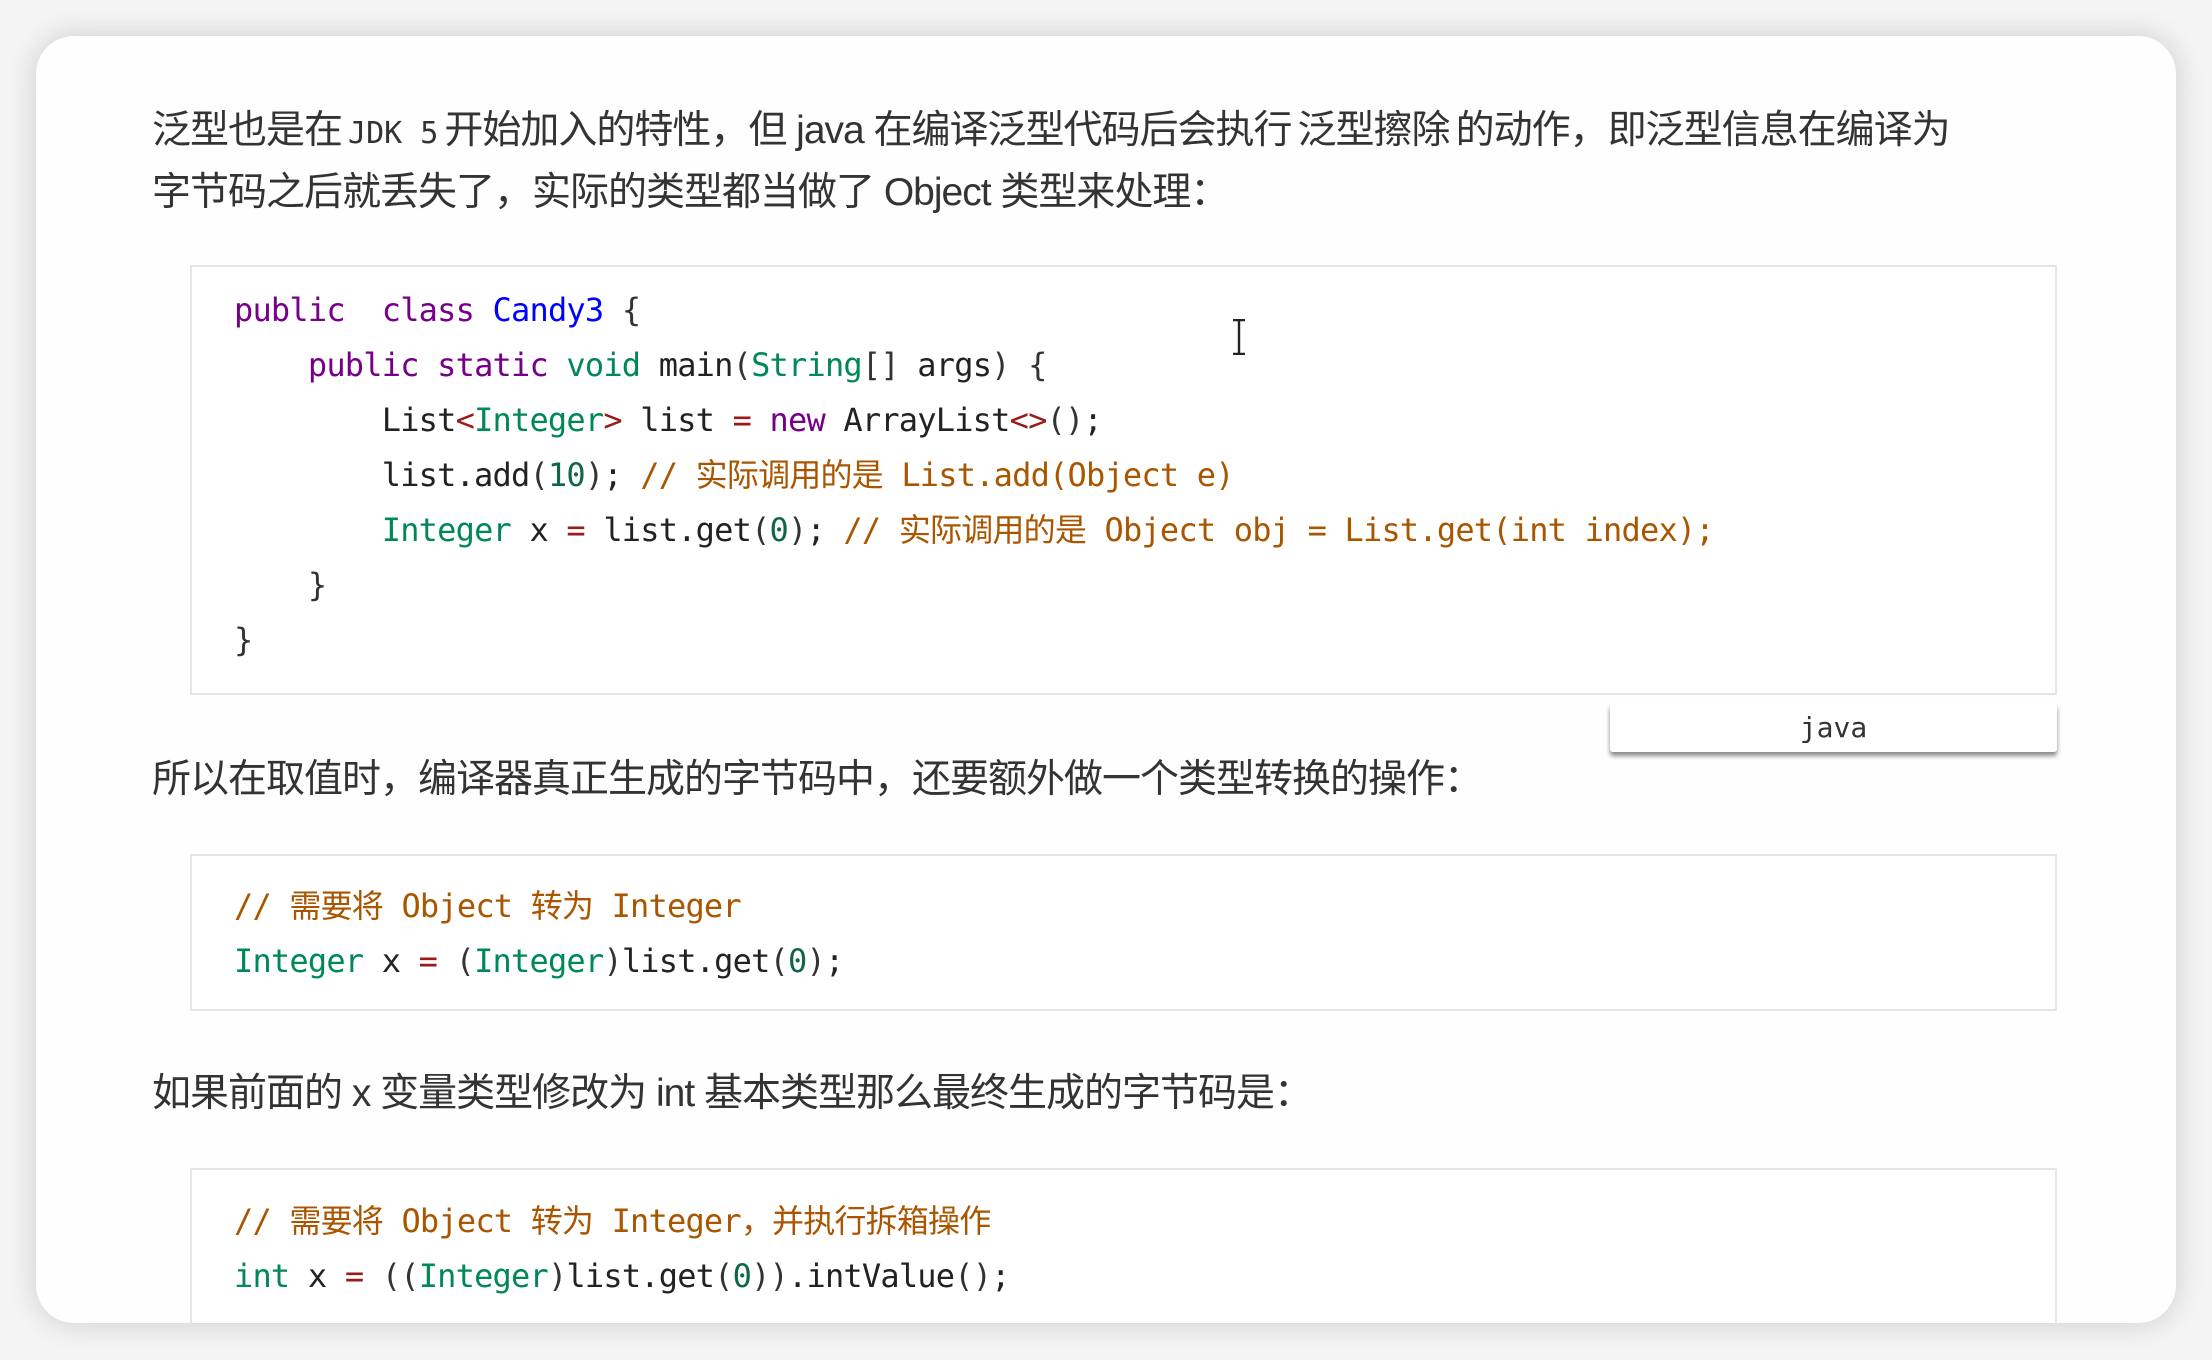  What do you see at coordinates (937, 475) in the screenshot?
I see `code-token: // 实际调用的是 List.add(Object e)` at bounding box center [937, 475].